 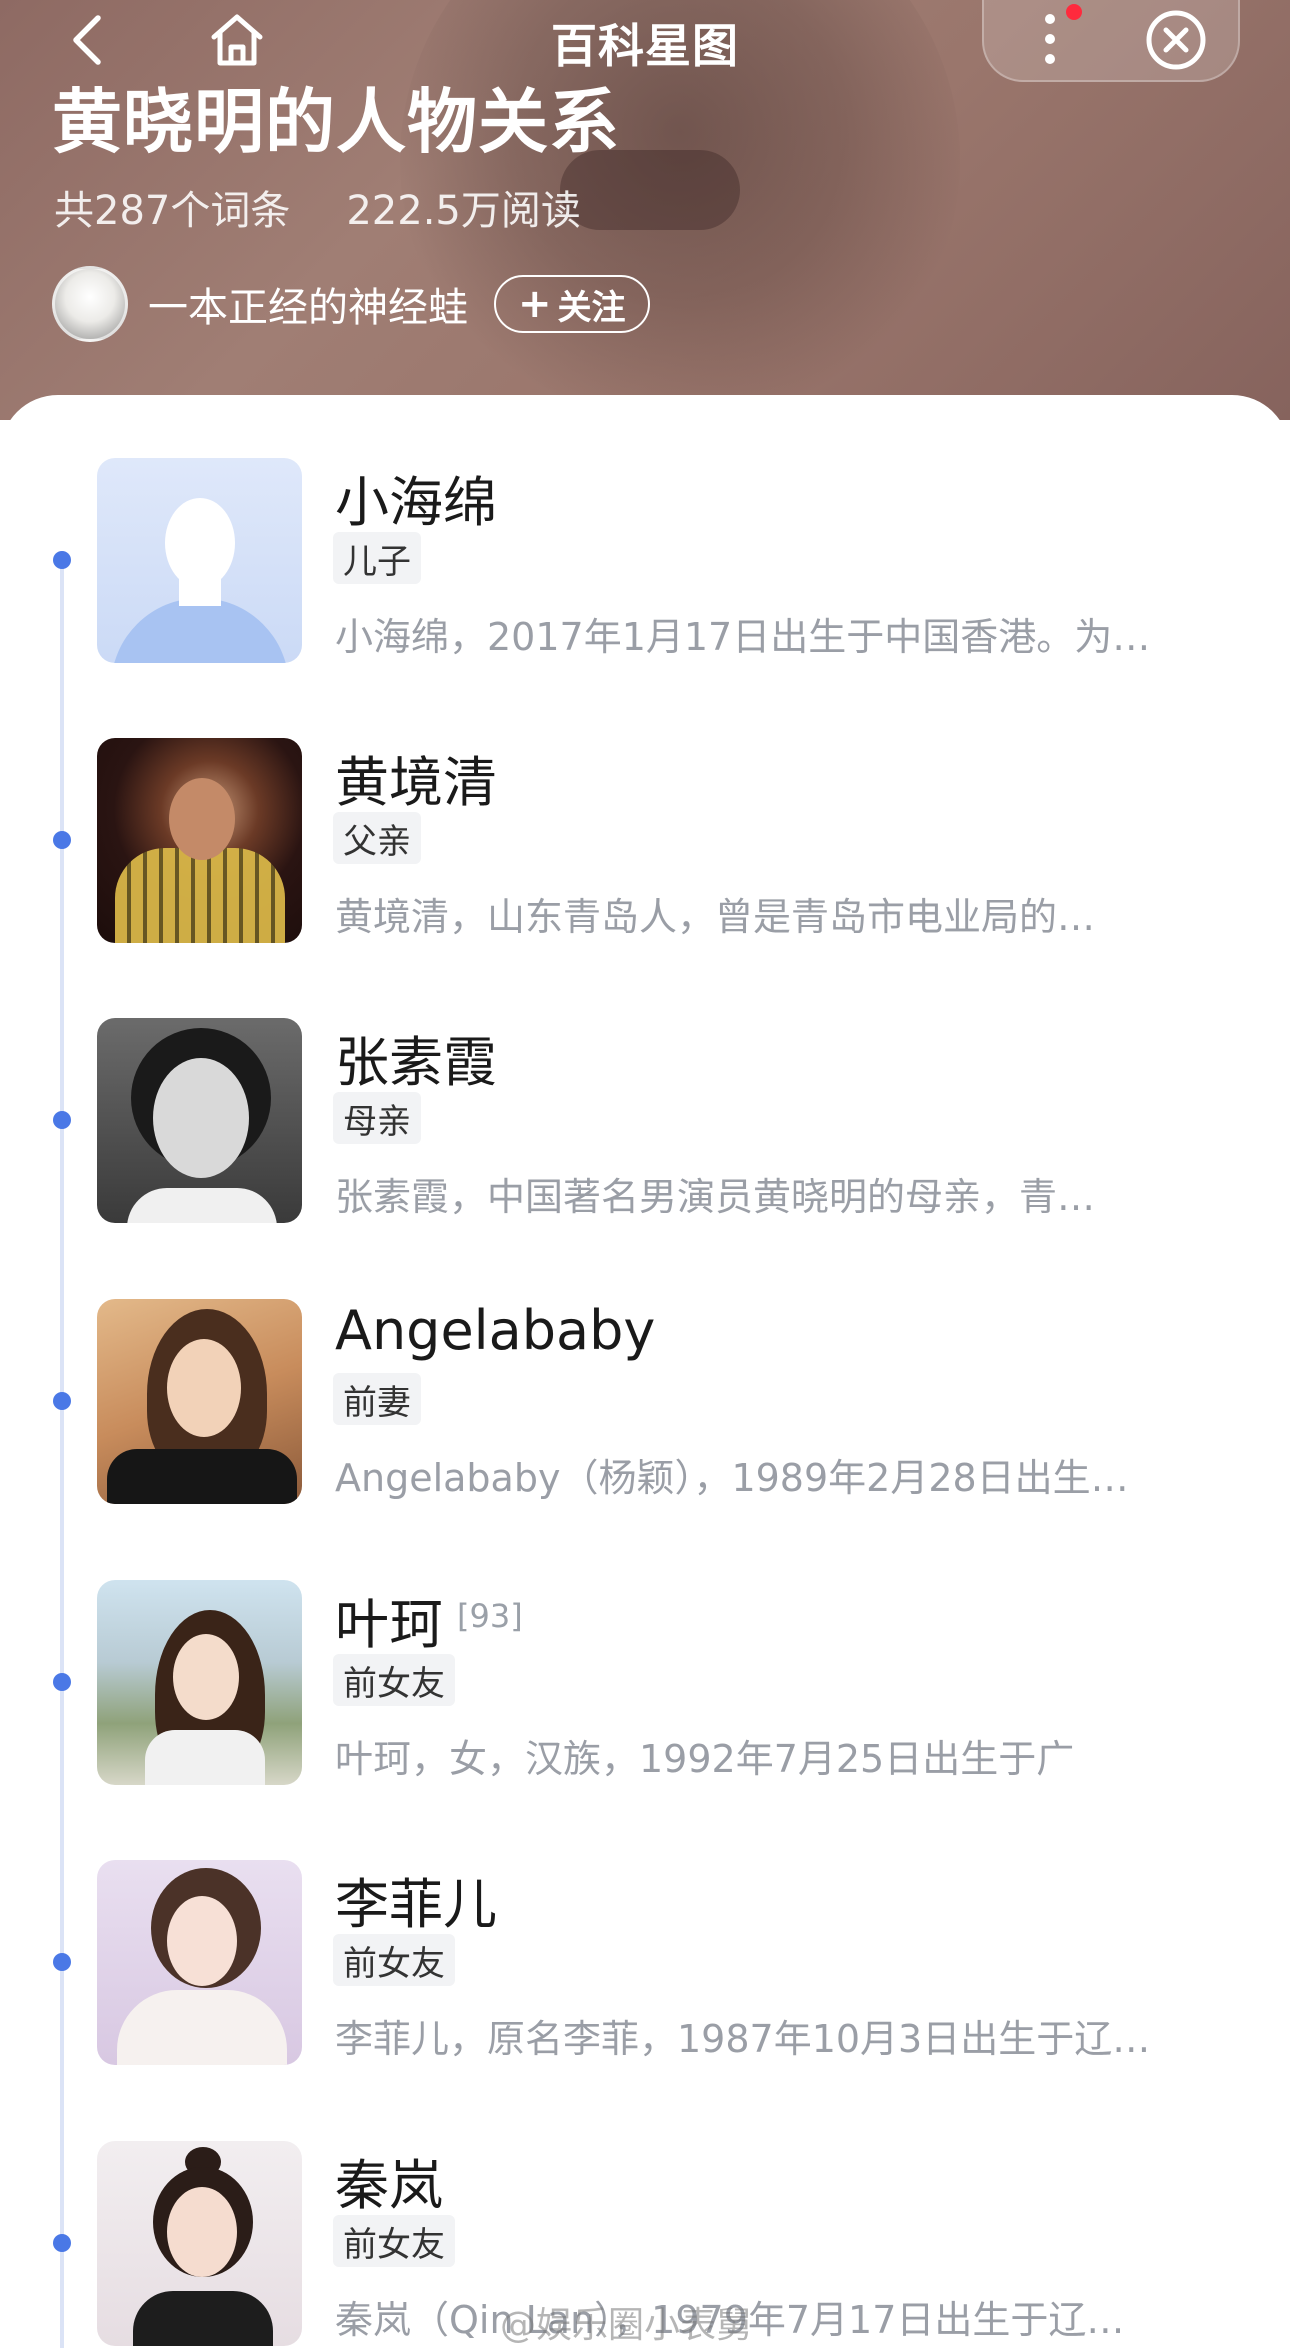 I want to click on stats-row: 共287个词条 222.5万阅读, so click(x=317, y=207).